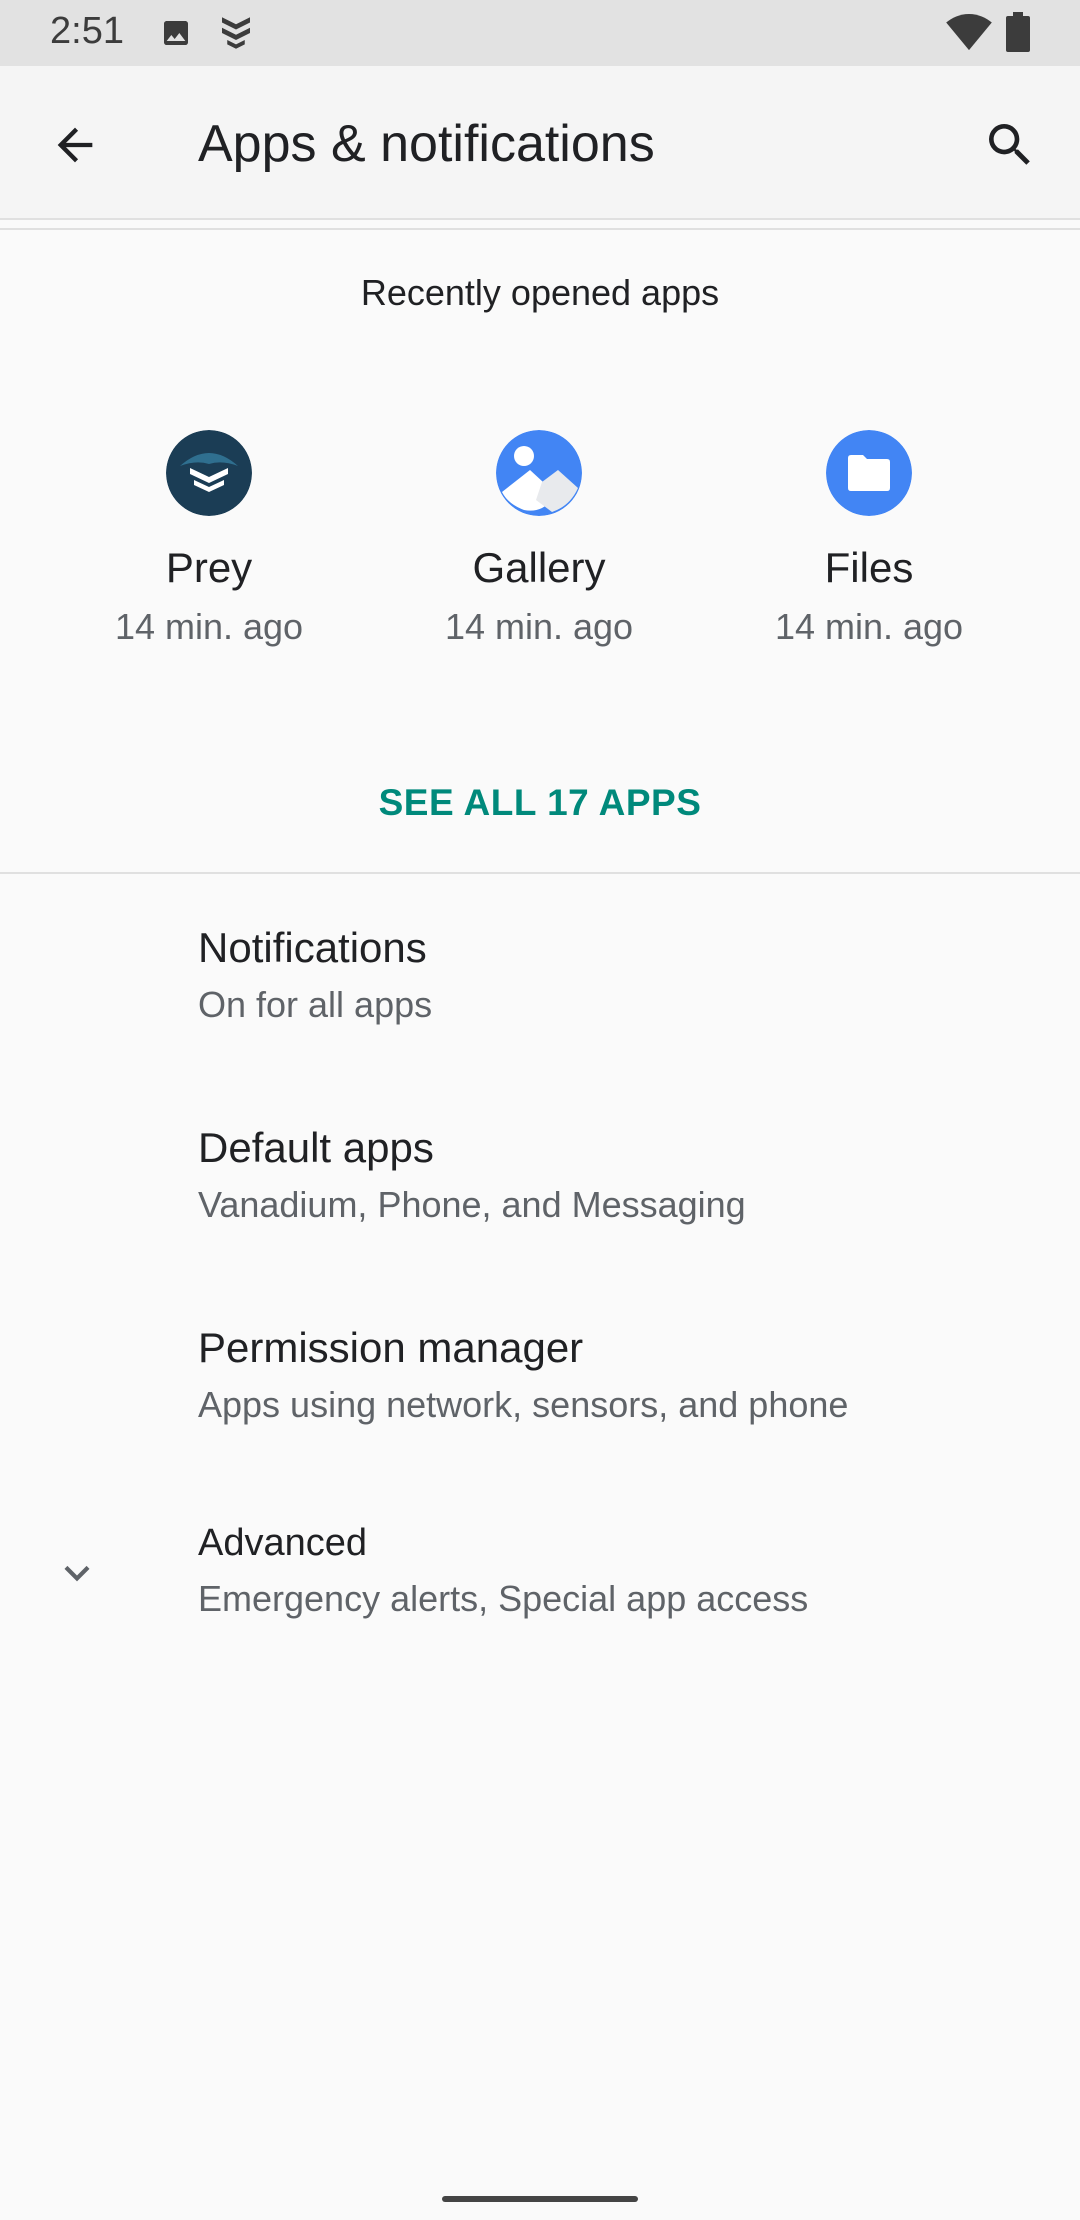 This screenshot has height=2220, width=1080. I want to click on battery-icon, so click(1018, 32).